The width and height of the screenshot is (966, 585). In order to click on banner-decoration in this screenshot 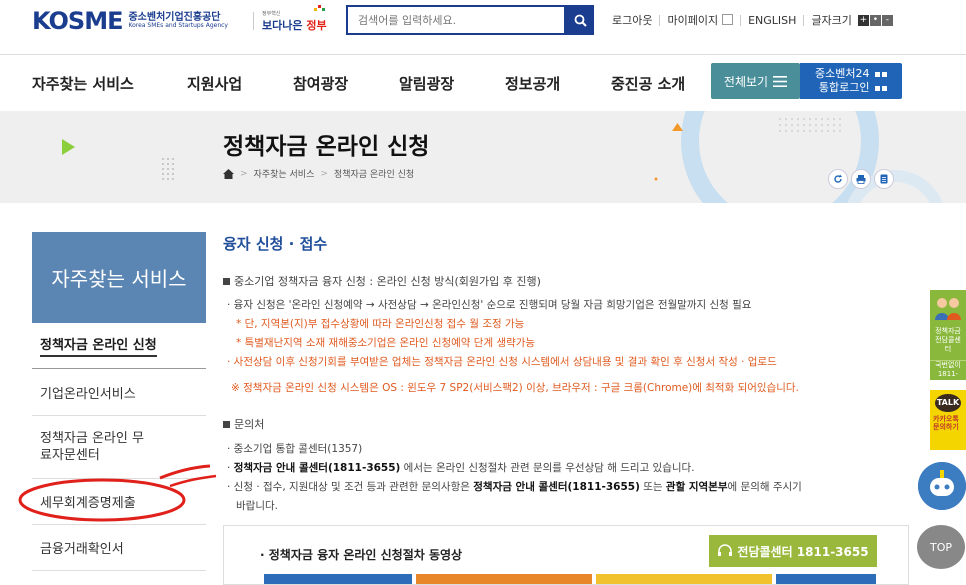, I will do `click(502, 157)`.